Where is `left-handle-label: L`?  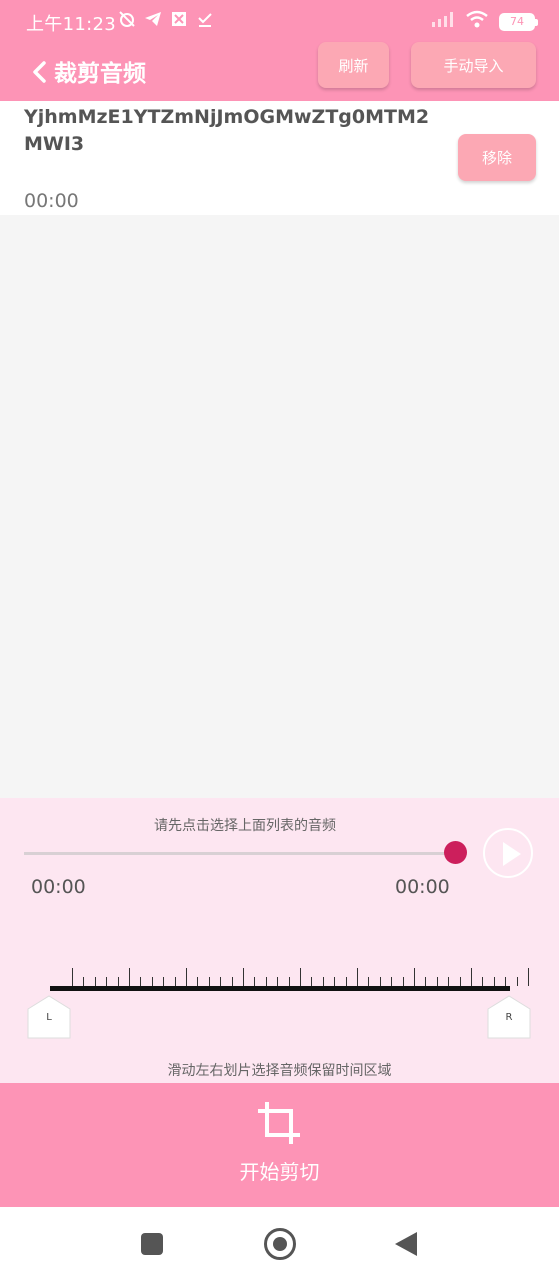
left-handle-label: L is located at coordinates (49, 1017).